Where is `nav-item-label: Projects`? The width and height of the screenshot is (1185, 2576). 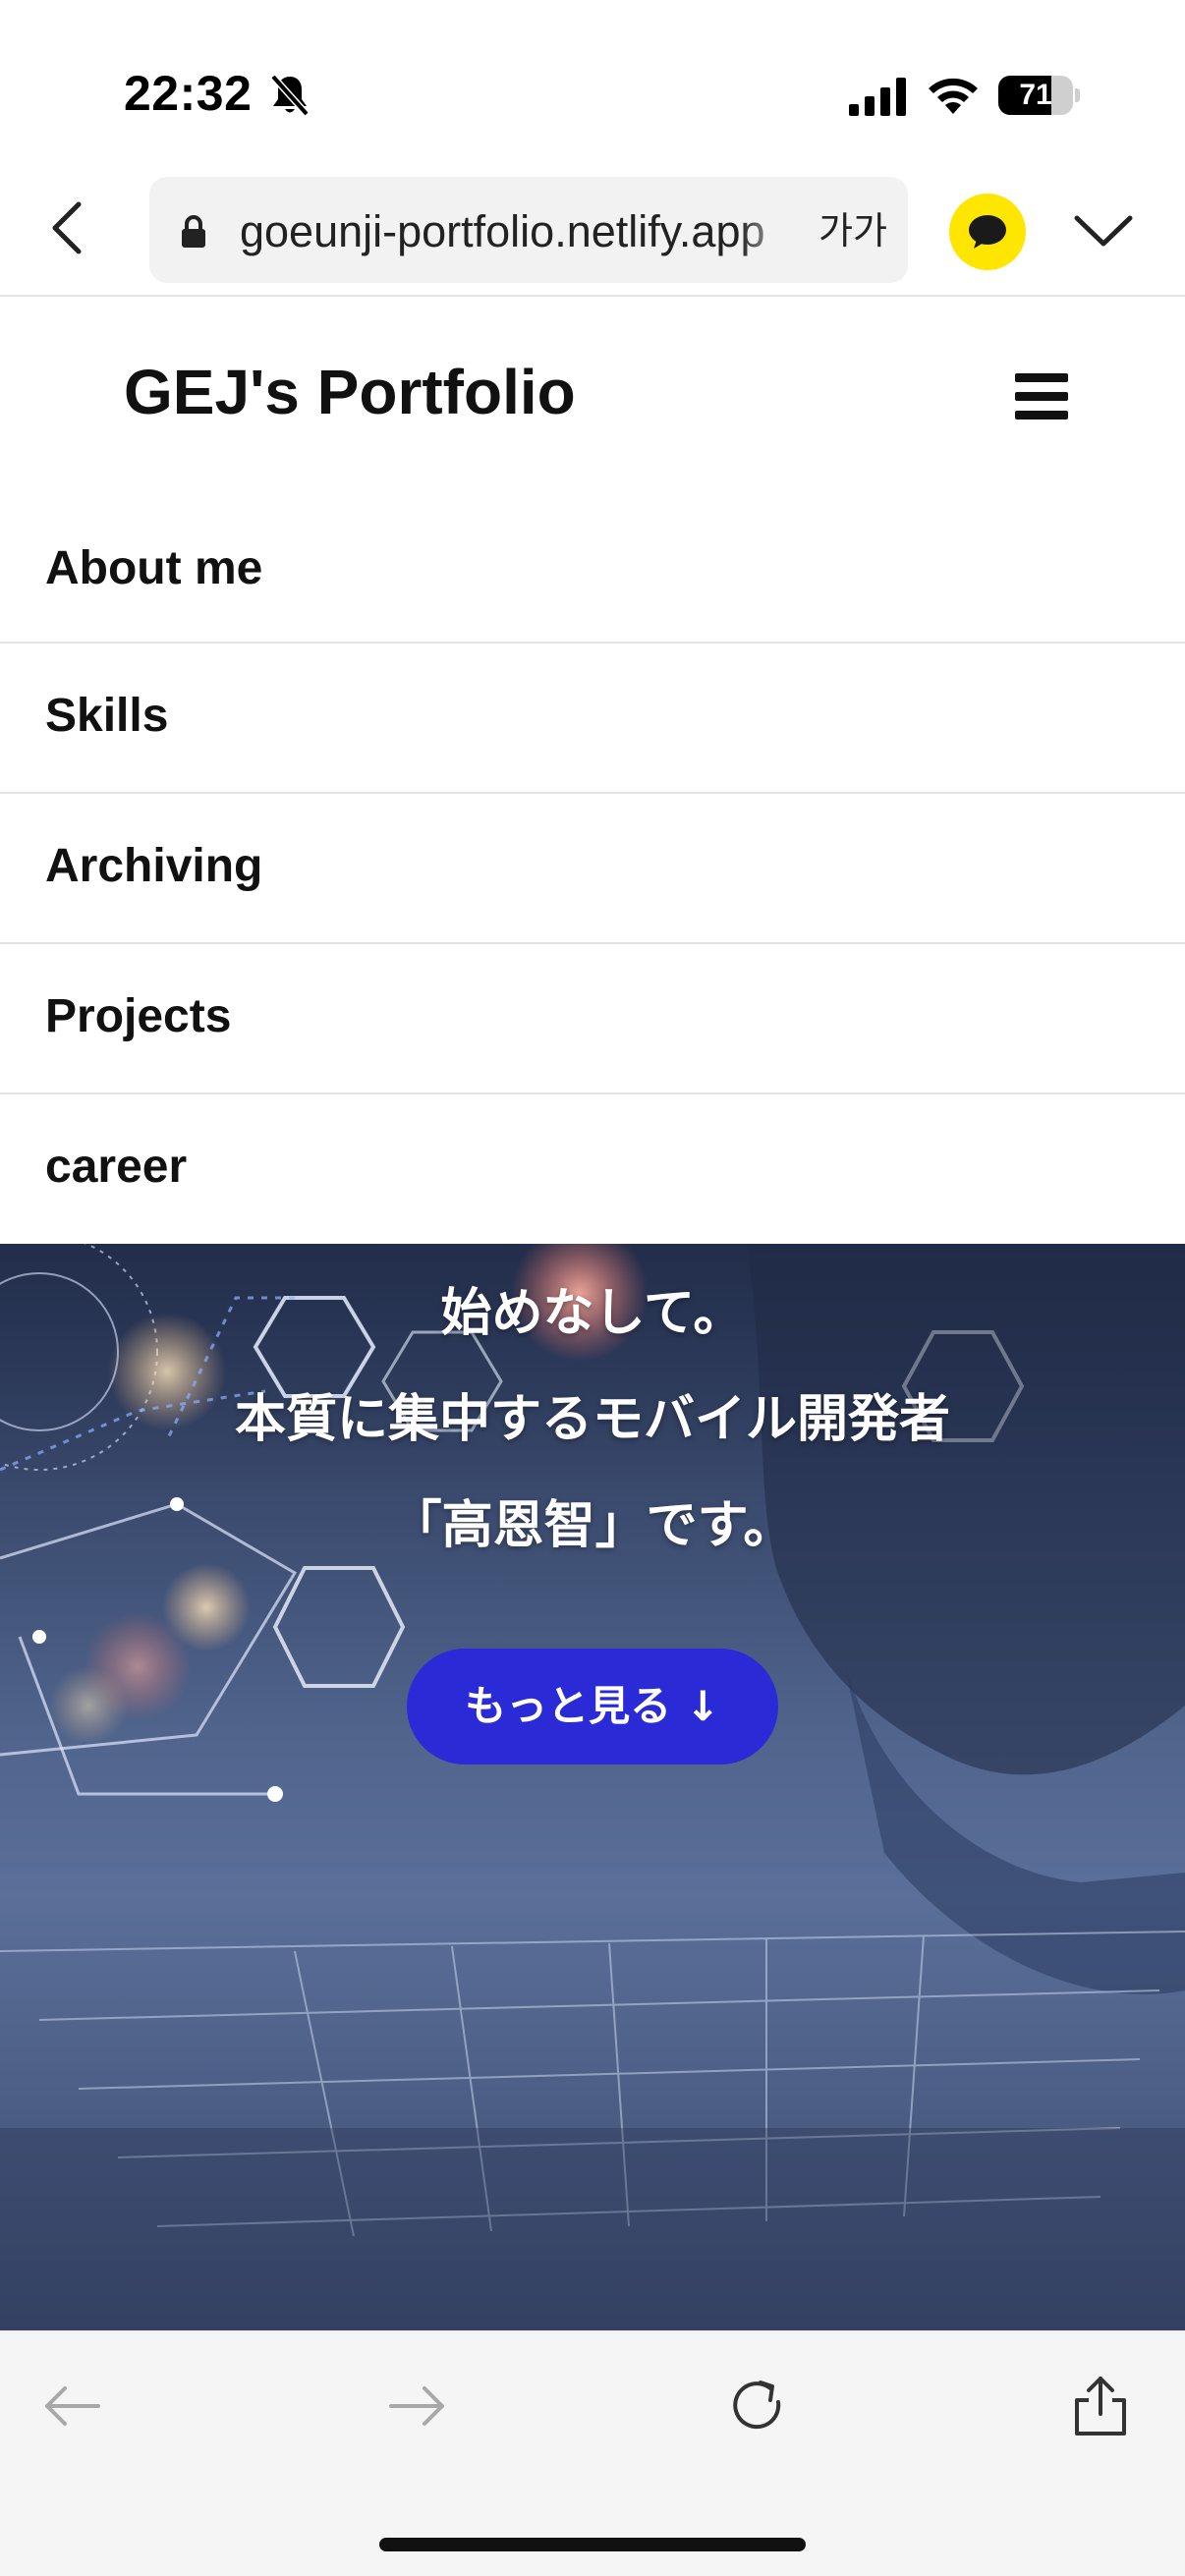
nav-item-label: Projects is located at coordinates (138, 1016).